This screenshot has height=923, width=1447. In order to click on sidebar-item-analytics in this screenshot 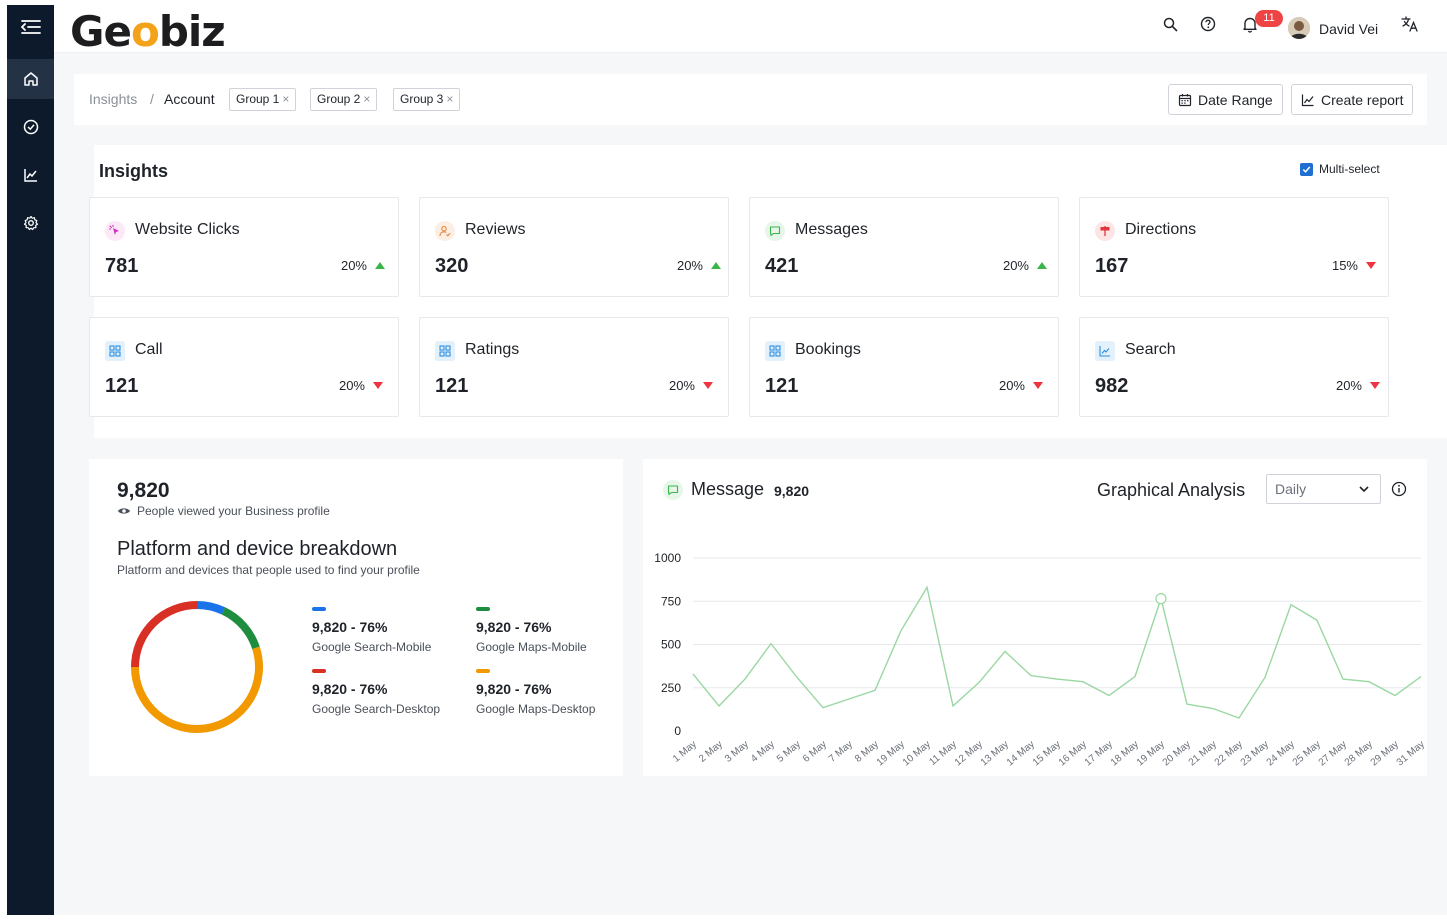, I will do `click(30, 175)`.